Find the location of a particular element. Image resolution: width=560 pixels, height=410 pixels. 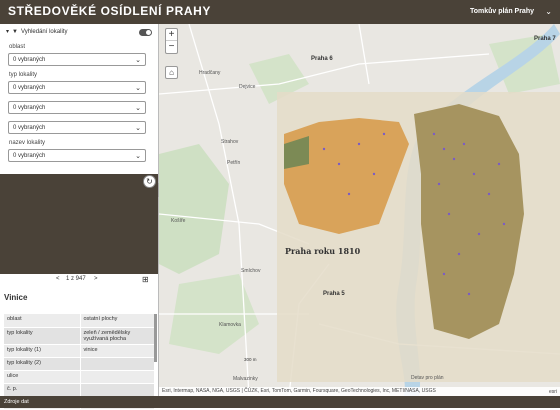

nazev-lokality-select: 0 vybraných ⌄ is located at coordinates (77, 155).